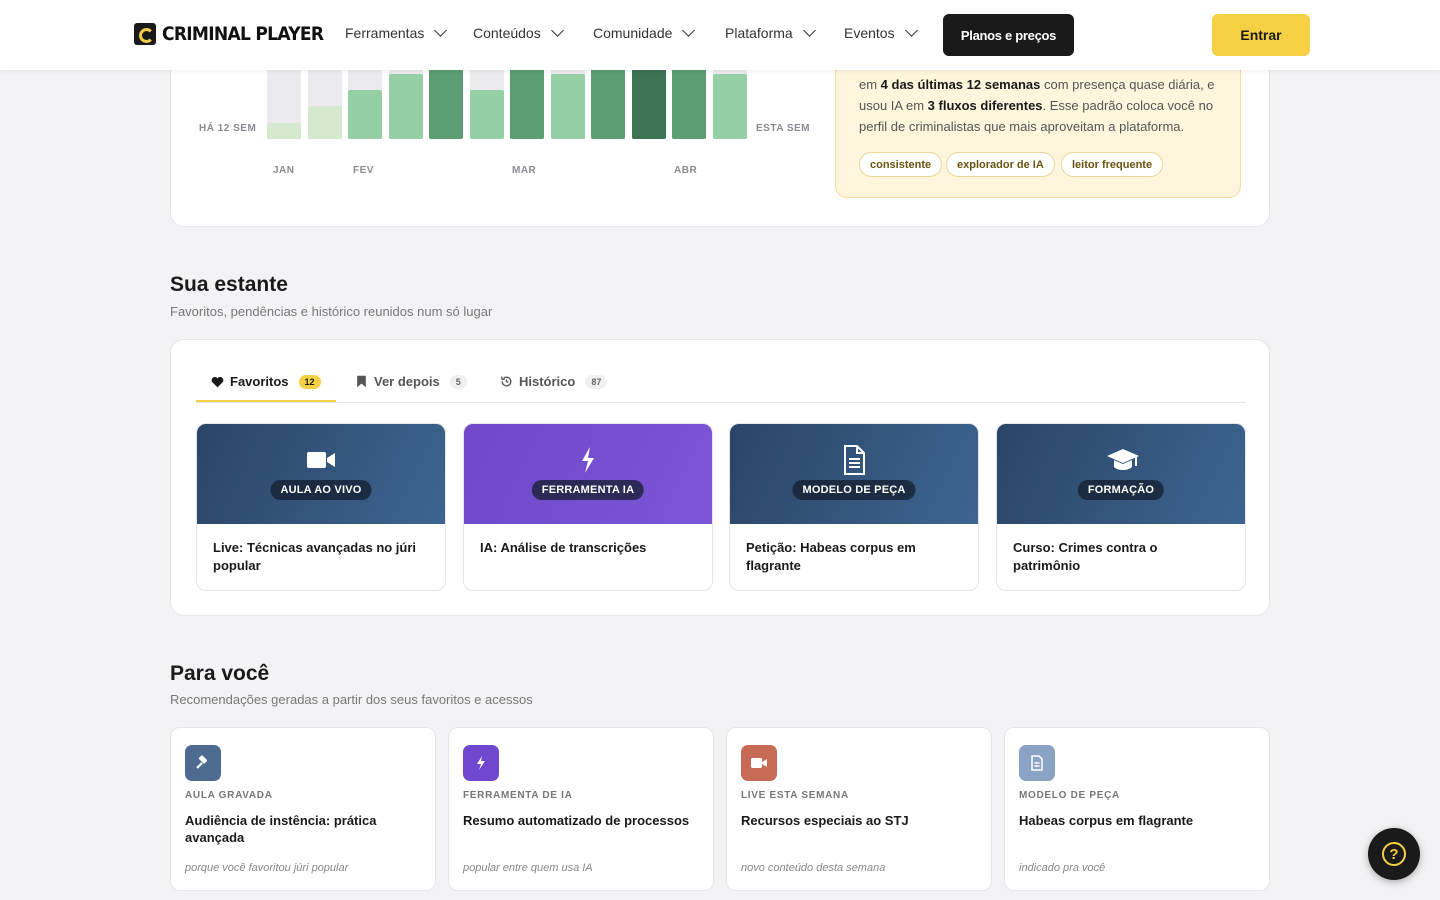  What do you see at coordinates (361, 381) in the screenshot?
I see `bookmark-icon` at bounding box center [361, 381].